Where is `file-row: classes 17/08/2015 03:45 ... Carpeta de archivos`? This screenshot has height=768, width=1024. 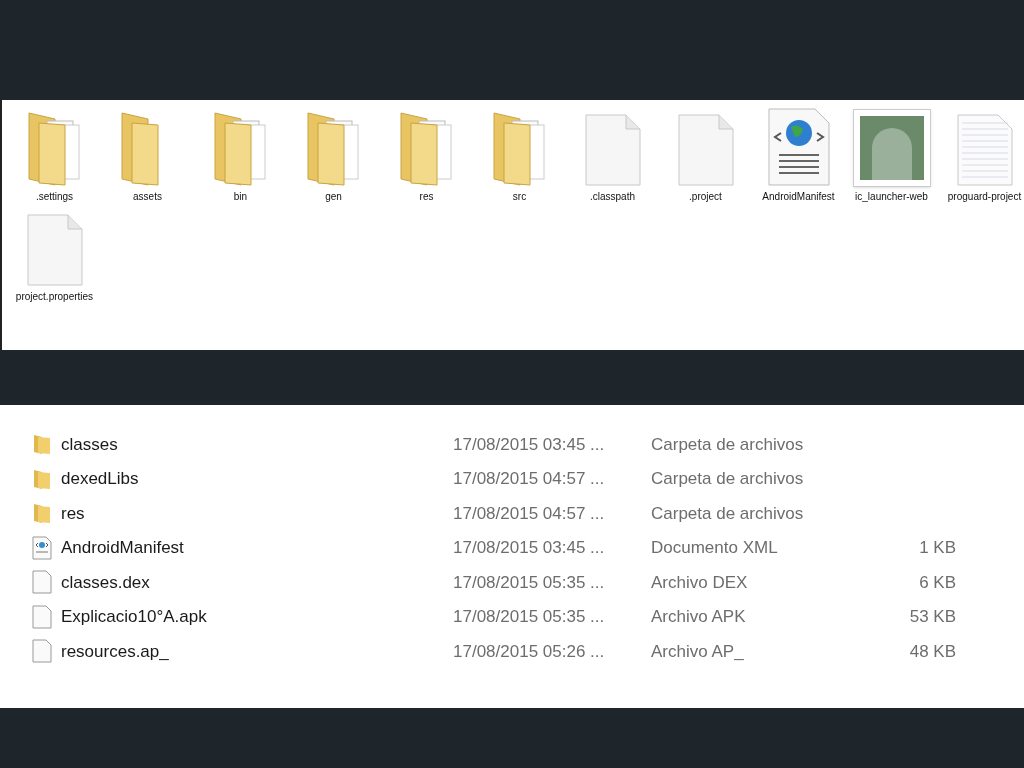 file-row: classes 17/08/2015 03:45 ... Carpeta de archivos is located at coordinates (512, 444).